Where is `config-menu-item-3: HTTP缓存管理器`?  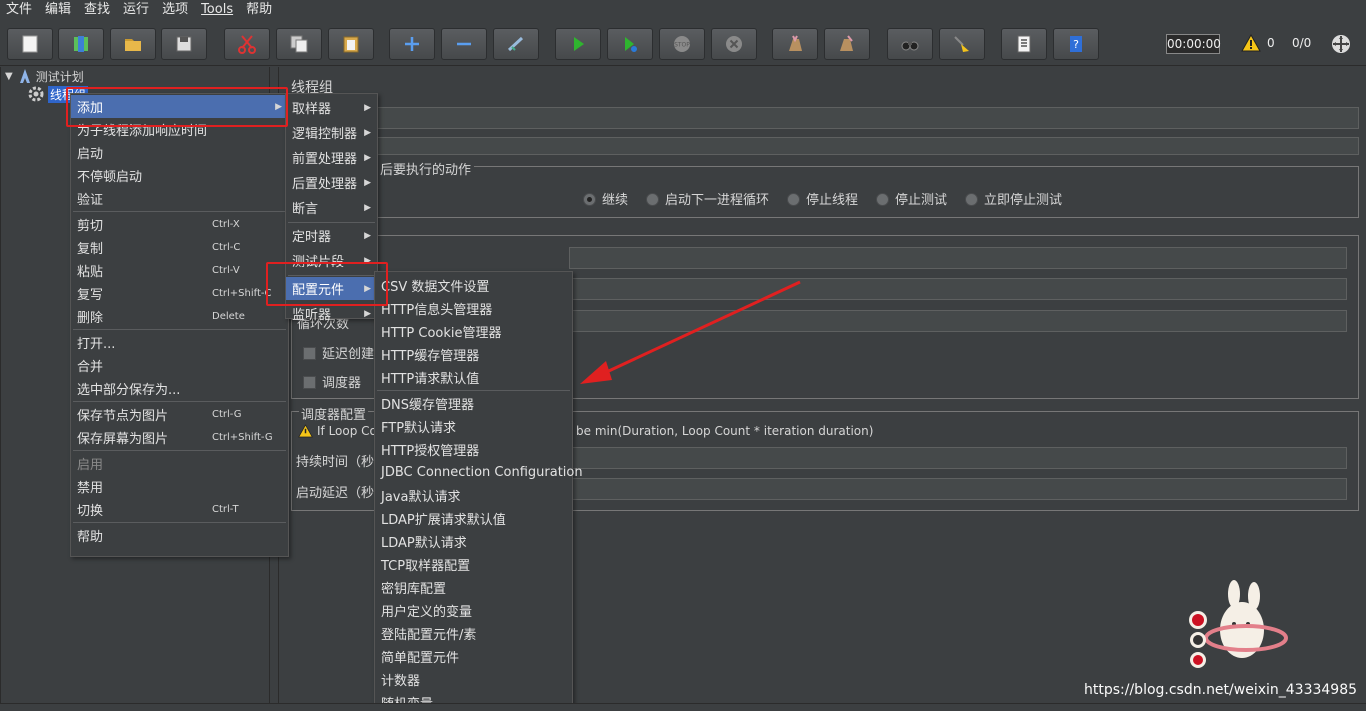
config-menu-item-3: HTTP缓存管理器 is located at coordinates (473, 354).